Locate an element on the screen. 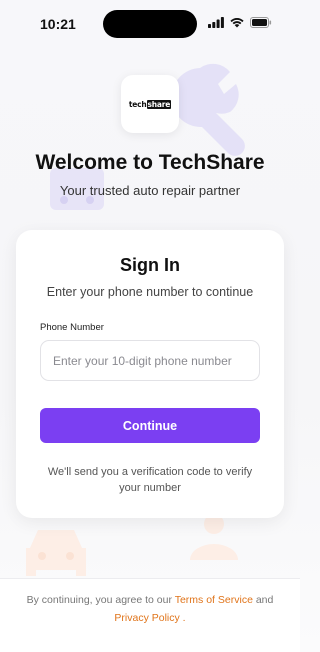 This screenshot has height=652, width=320. app-logo: tech share is located at coordinates (150, 104).